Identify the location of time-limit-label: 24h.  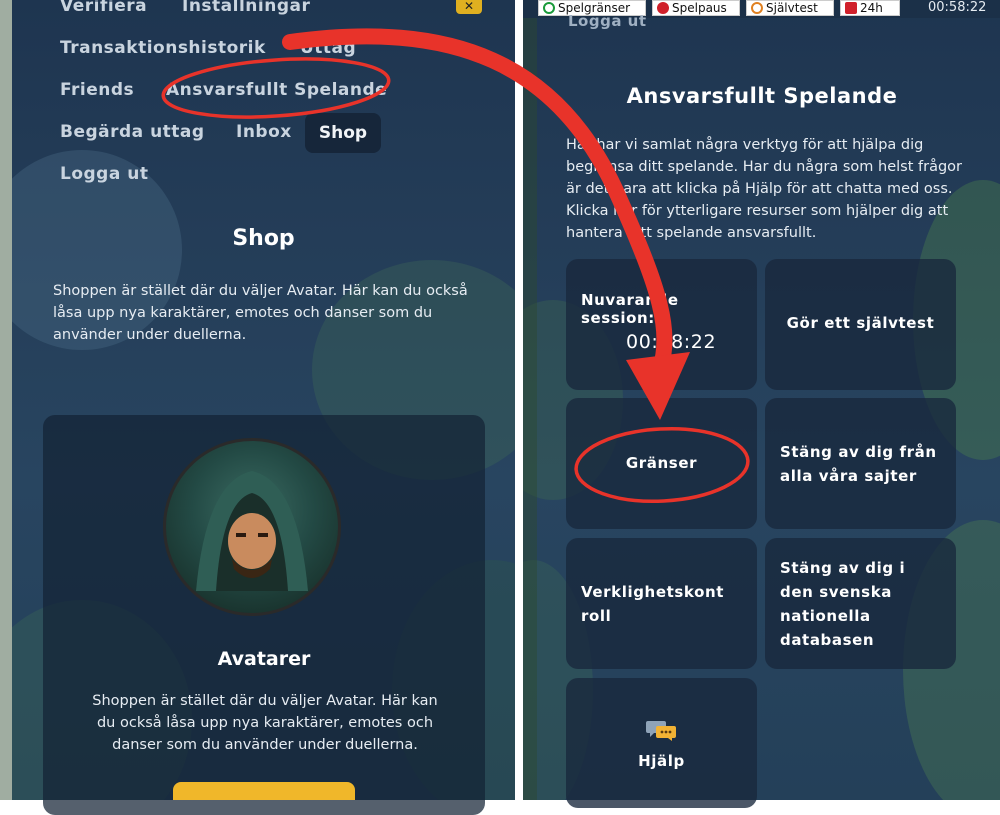
(871, 8).